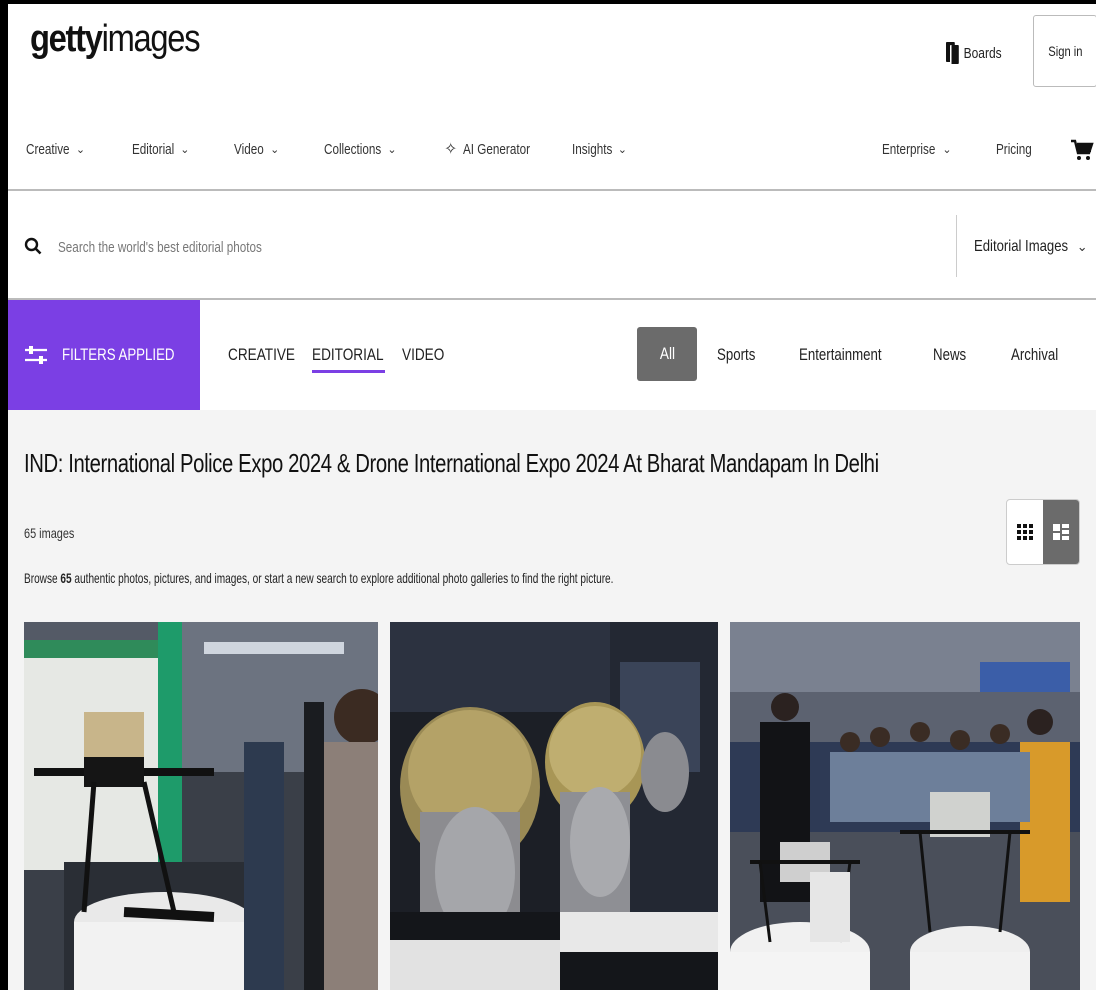 The height and width of the screenshot is (990, 1096). I want to click on search-separator, so click(956, 246).